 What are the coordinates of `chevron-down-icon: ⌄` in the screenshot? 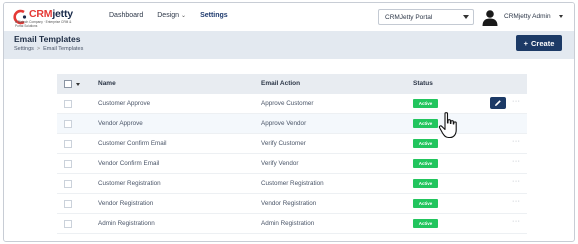 It's located at (184, 16).